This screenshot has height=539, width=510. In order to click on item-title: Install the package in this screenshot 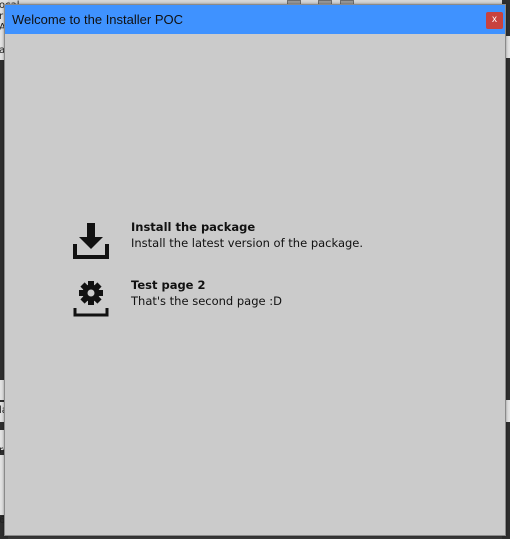, I will do `click(193, 227)`.